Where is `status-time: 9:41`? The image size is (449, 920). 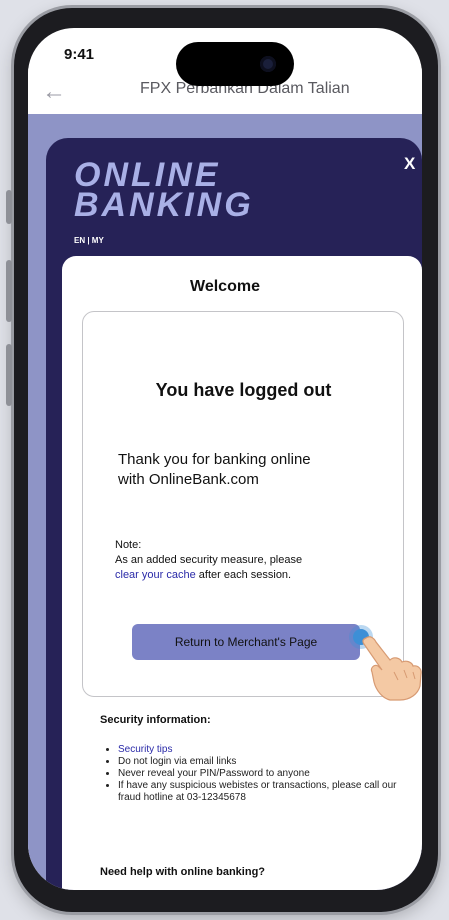
status-time: 9:41 is located at coordinates (79, 54).